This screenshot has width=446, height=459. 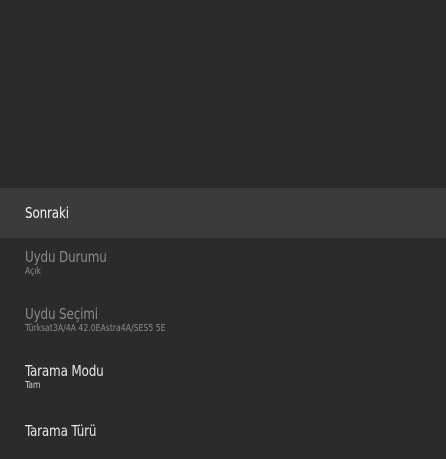 I want to click on menu-item-value: Açık, so click(x=33, y=271).